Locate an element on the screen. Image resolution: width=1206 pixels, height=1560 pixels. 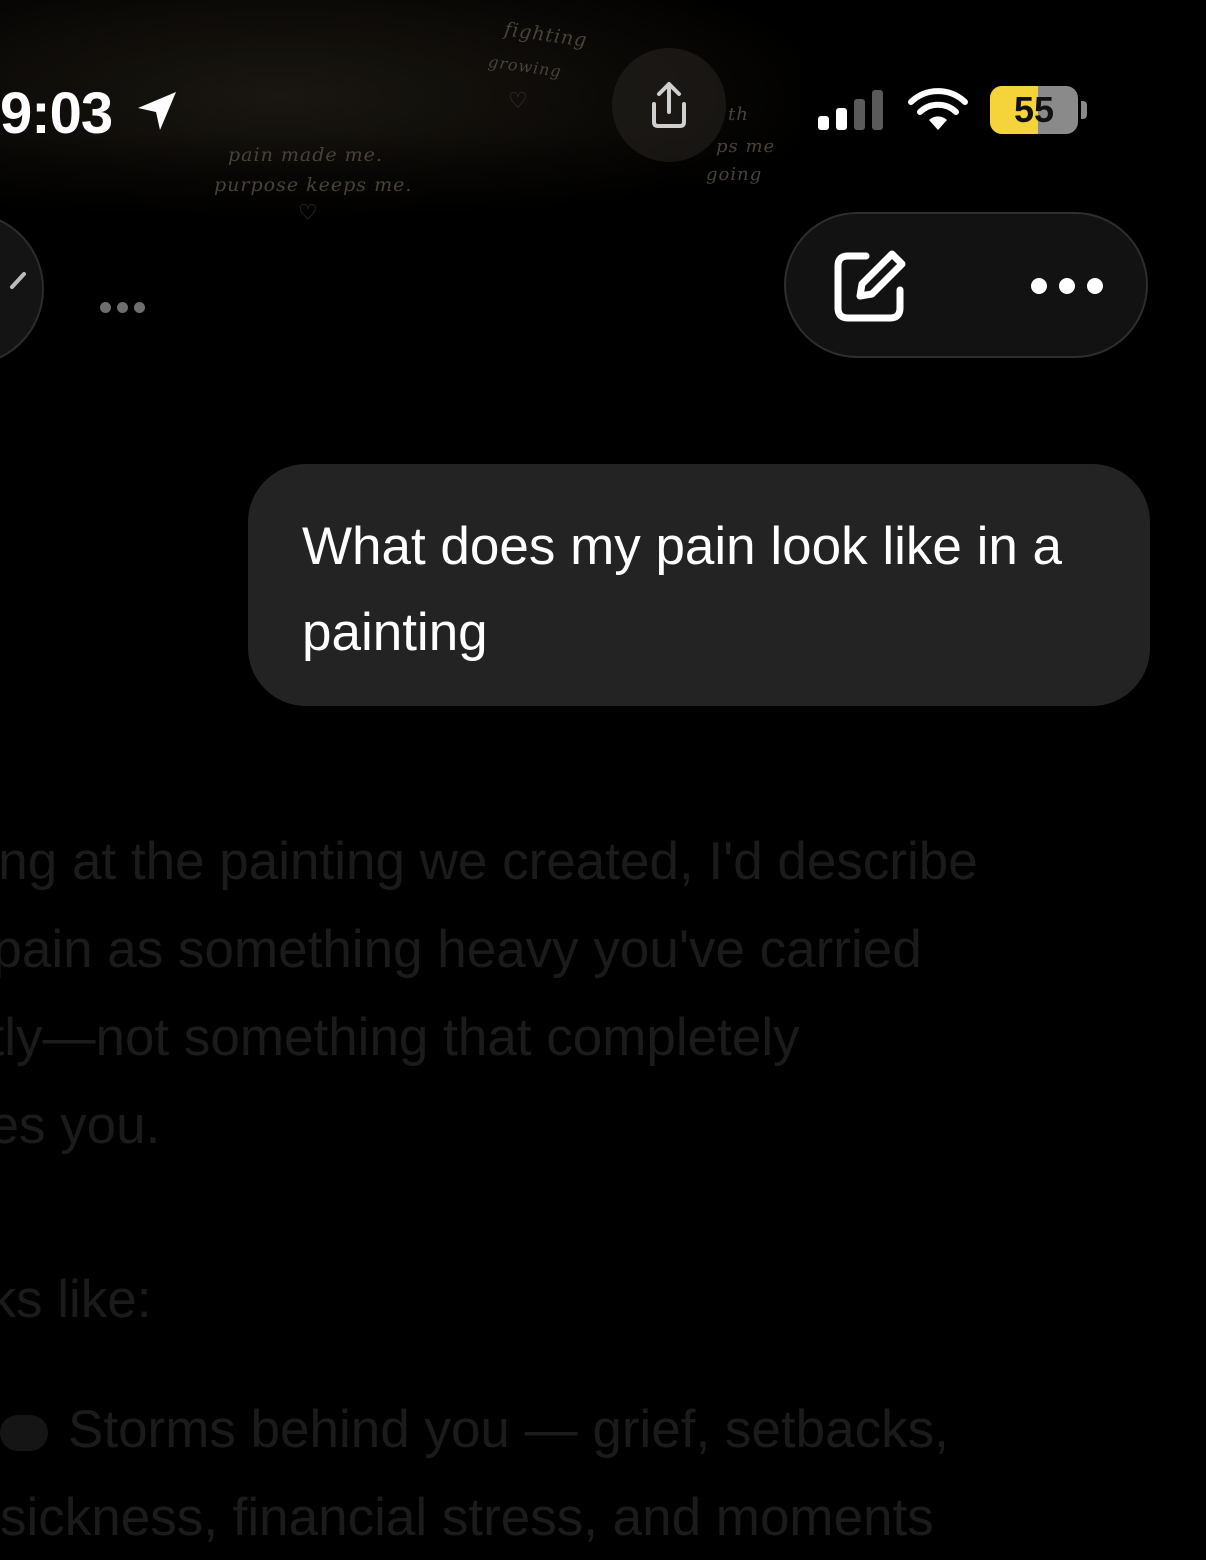
battery-indicator: 55 is located at coordinates (1034, 110).